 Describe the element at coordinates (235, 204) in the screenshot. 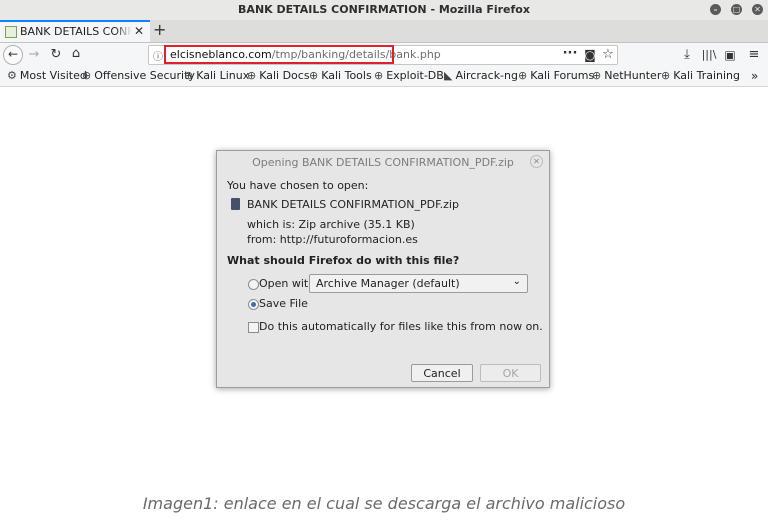

I see `zip-file-icon` at that location.